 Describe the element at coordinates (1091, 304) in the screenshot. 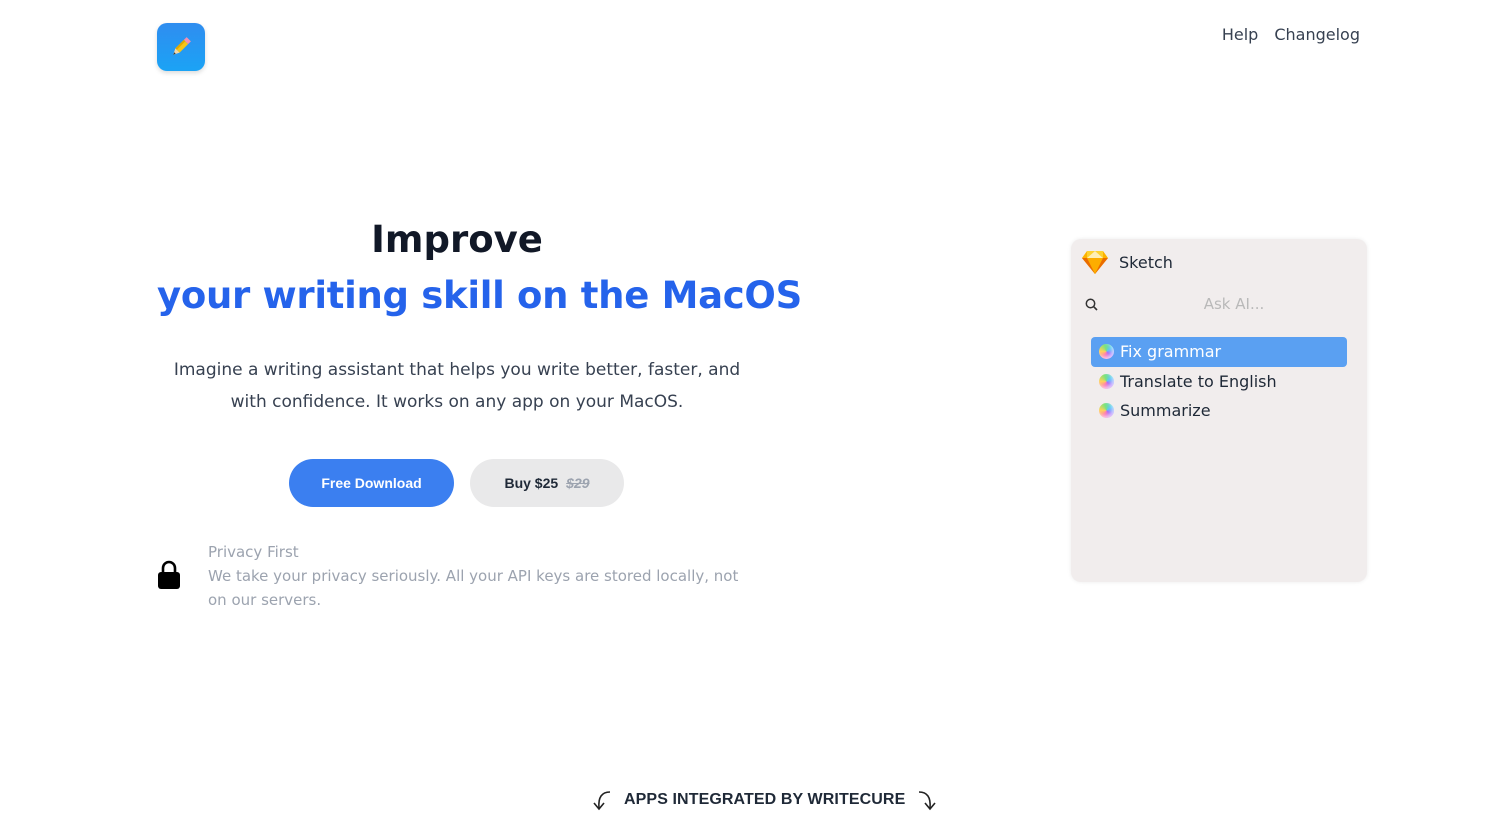

I see `search-icon` at that location.